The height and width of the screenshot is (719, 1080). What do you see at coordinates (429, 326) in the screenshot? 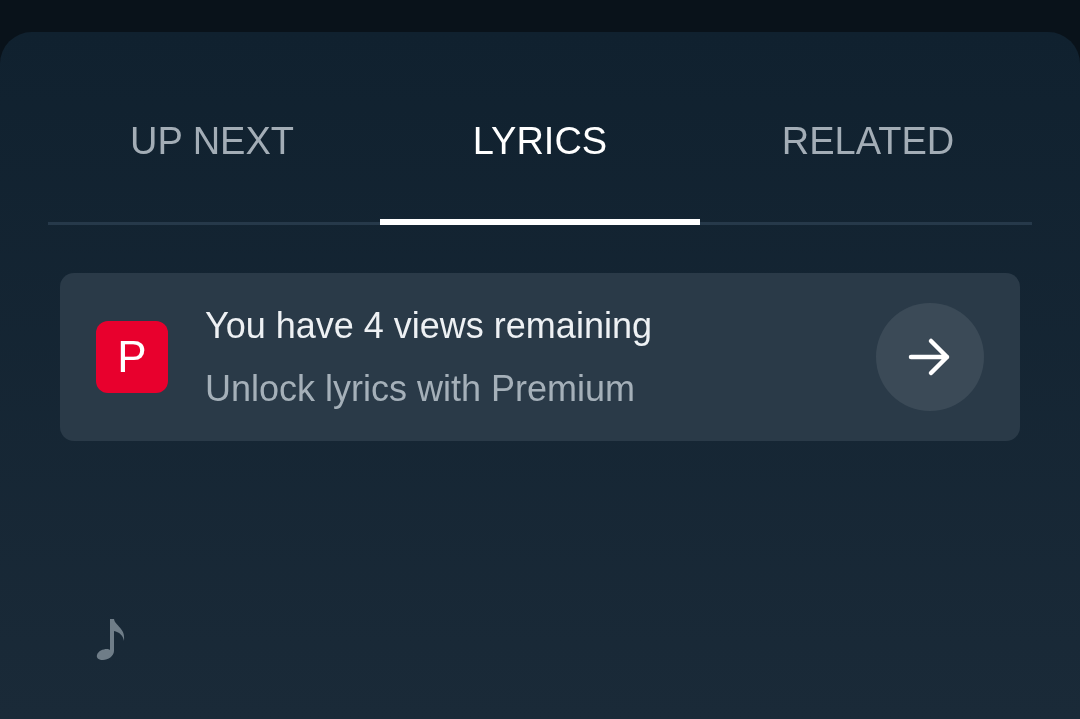
I see `promo-title: You have 4 views remaining` at bounding box center [429, 326].